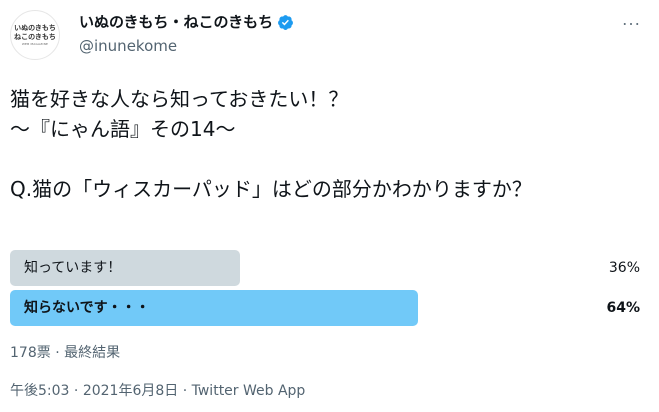  What do you see at coordinates (87, 308) in the screenshot?
I see `poll-option-label: 知らないです・・・` at bounding box center [87, 308].